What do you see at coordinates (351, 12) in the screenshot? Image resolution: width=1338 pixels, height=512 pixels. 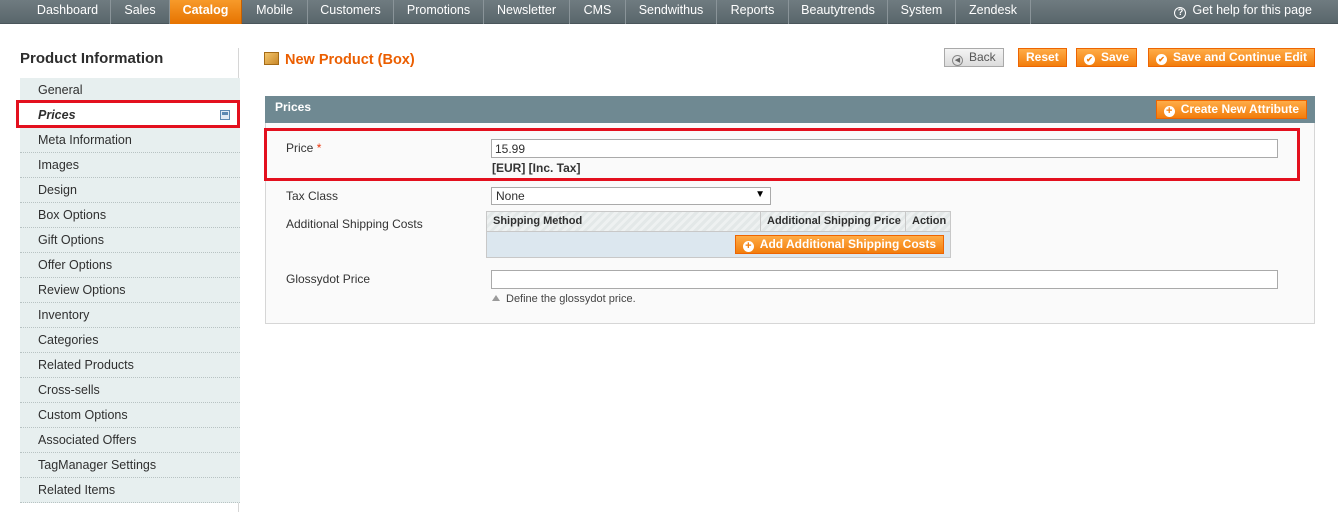 I see `nav-customers: Customers` at bounding box center [351, 12].